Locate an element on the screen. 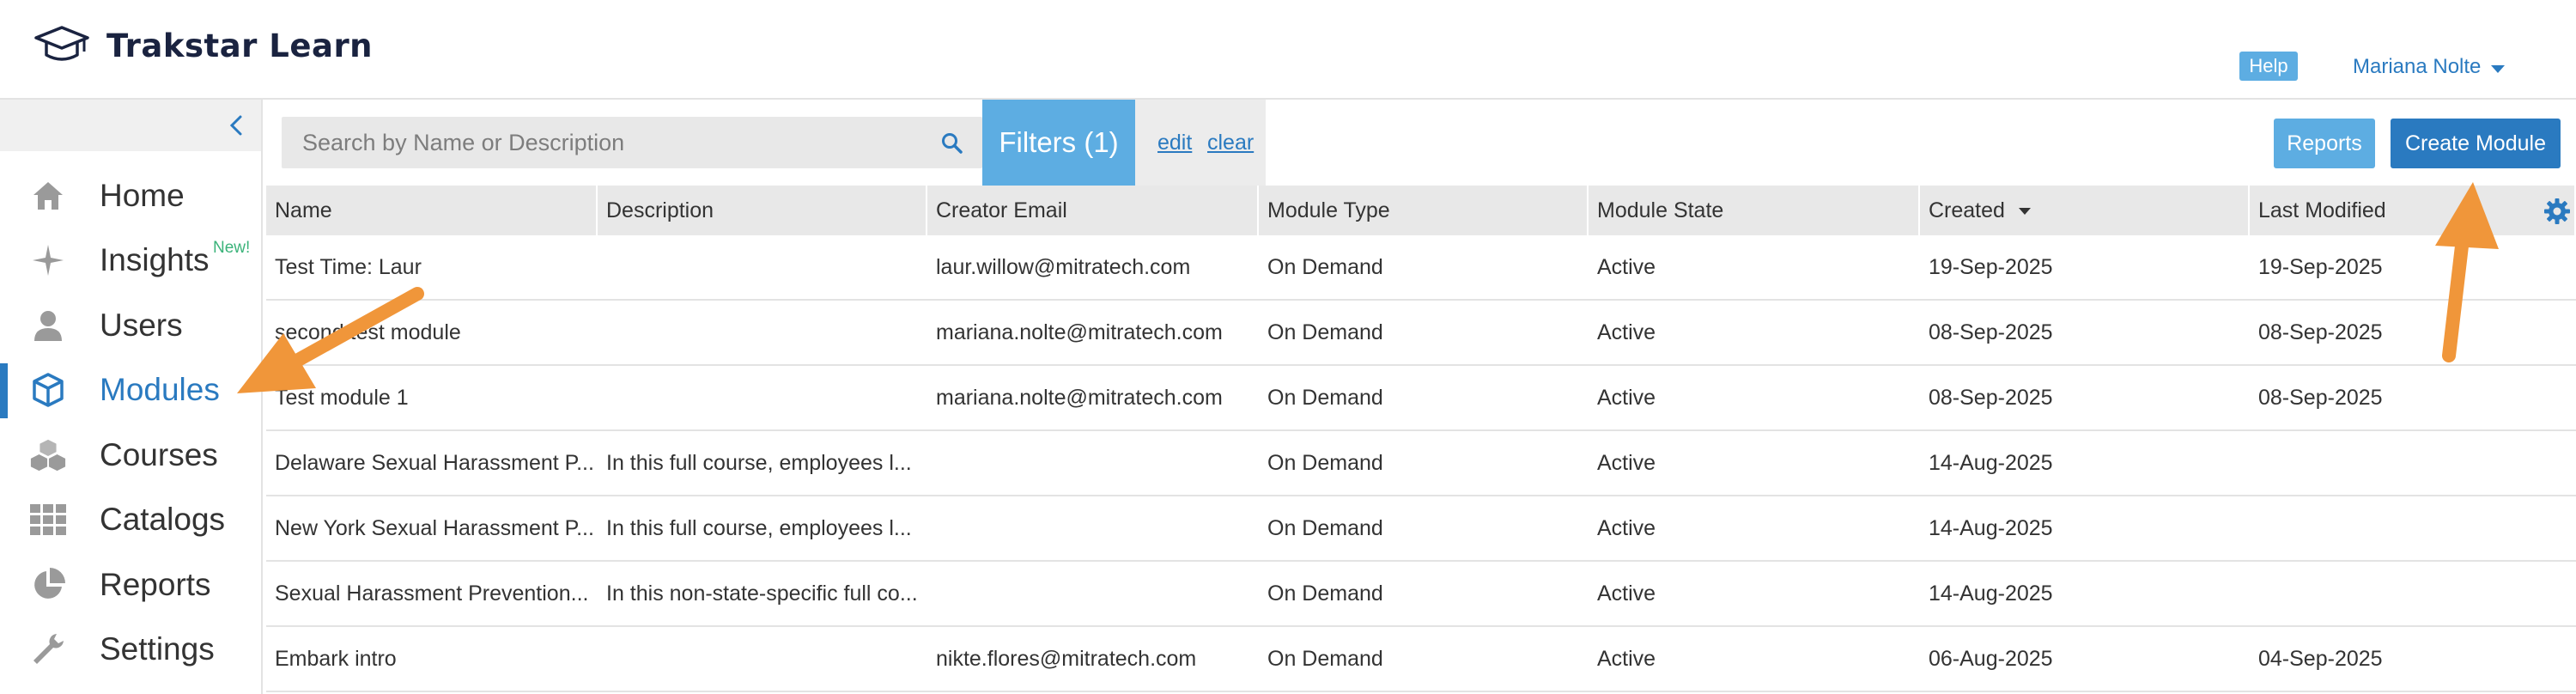 Image resolution: width=2576 pixels, height=694 pixels. column-header-created: Created is located at coordinates (2085, 210).